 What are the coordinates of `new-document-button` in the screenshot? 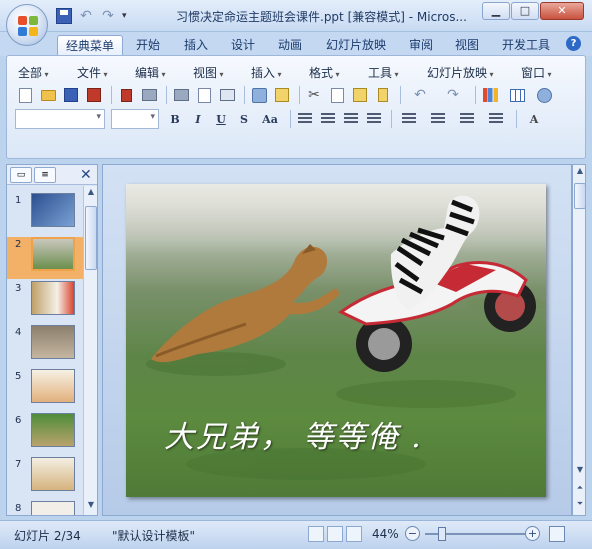 It's located at (25, 95).